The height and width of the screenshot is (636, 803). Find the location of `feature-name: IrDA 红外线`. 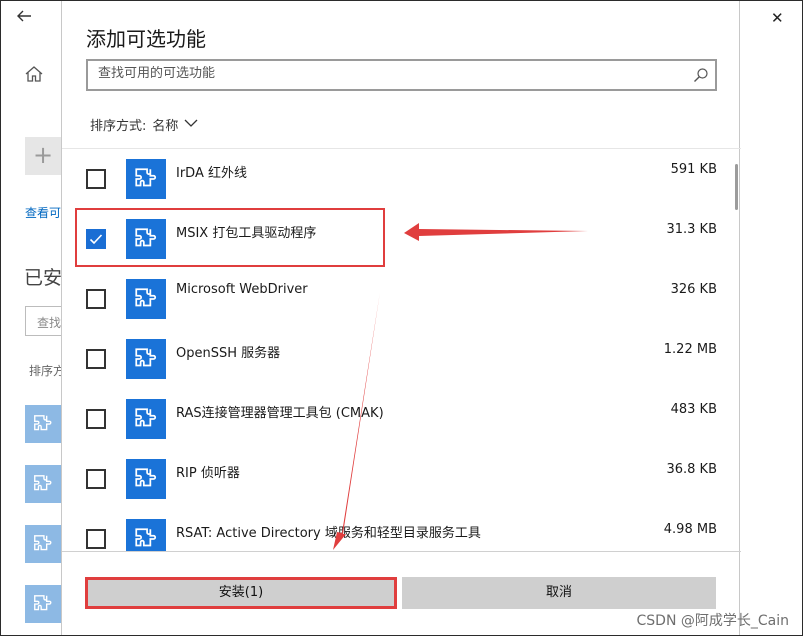

feature-name: IrDA 红外线 is located at coordinates (211, 173).